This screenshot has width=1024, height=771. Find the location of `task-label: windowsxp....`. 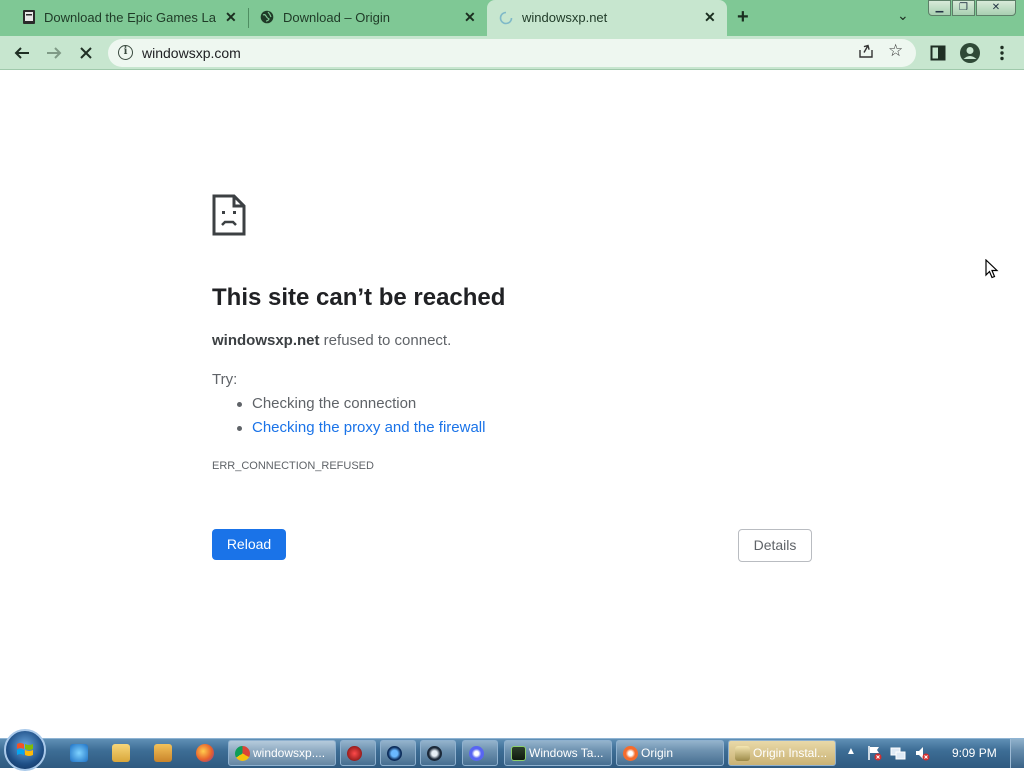

task-label: windowsxp.... is located at coordinates (289, 753).